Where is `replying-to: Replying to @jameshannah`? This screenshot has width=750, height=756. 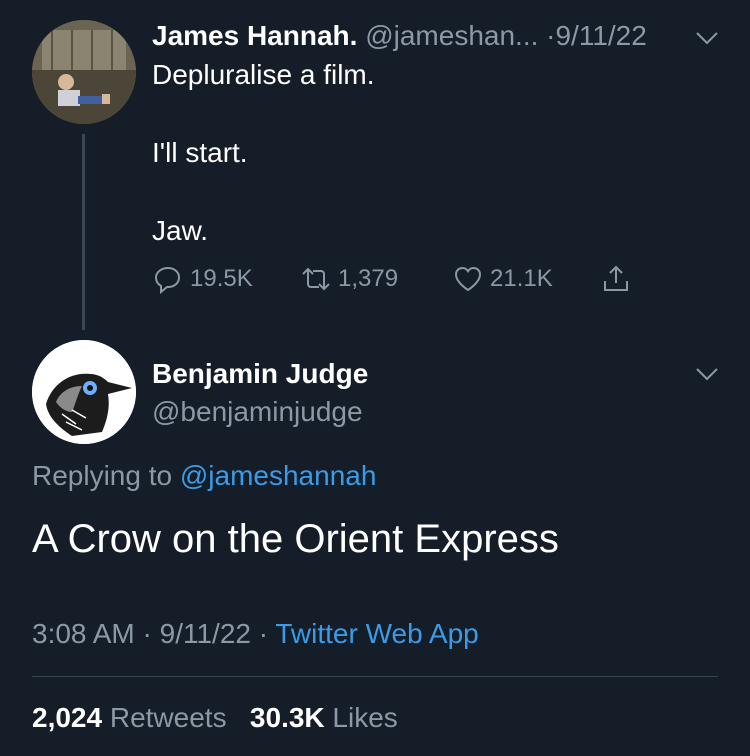 replying-to: Replying to @jameshannah is located at coordinates (204, 476).